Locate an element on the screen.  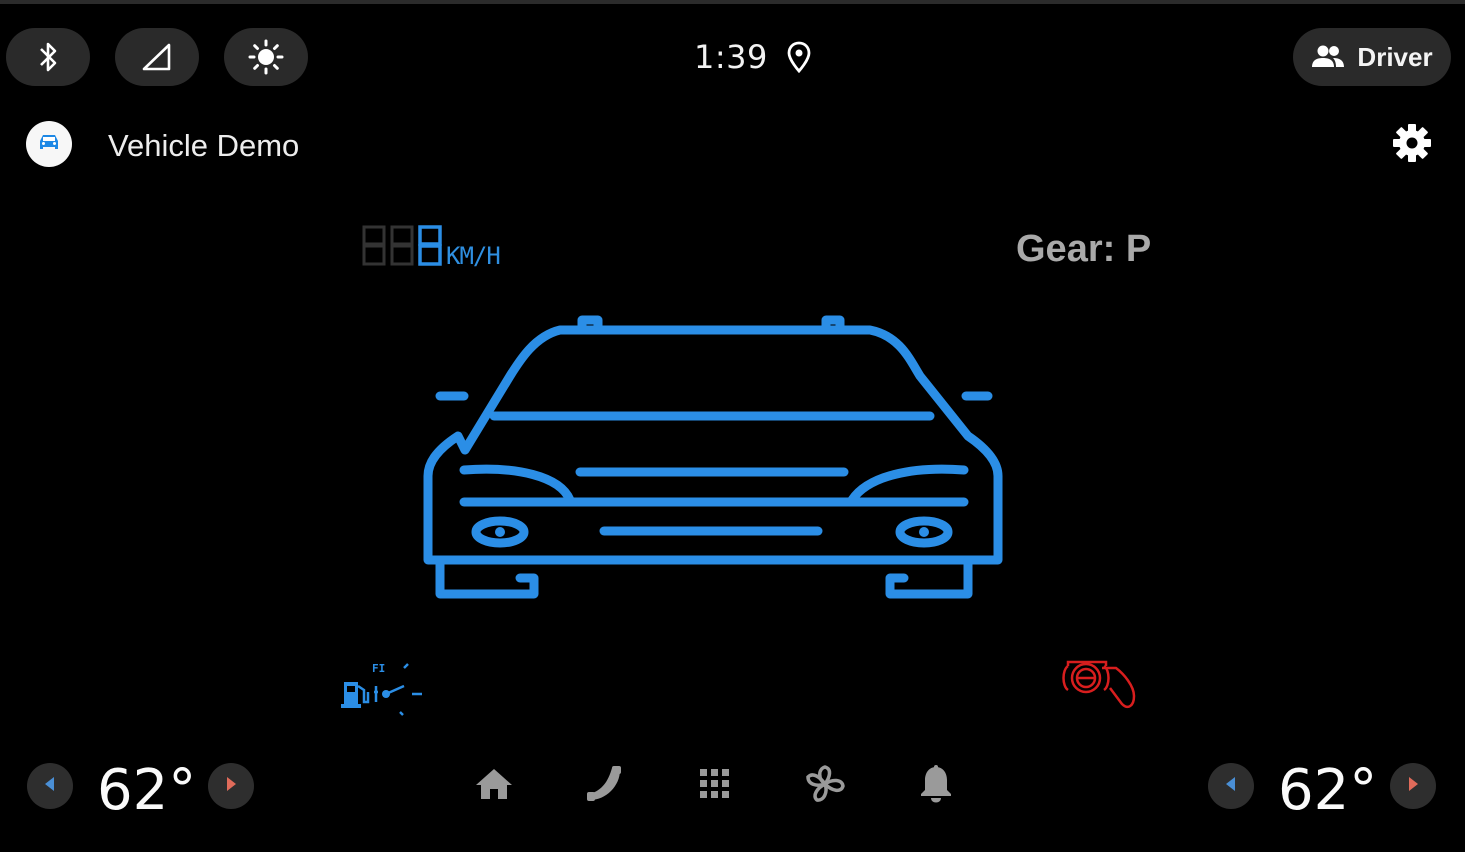
brightness-button is located at coordinates (266, 57).